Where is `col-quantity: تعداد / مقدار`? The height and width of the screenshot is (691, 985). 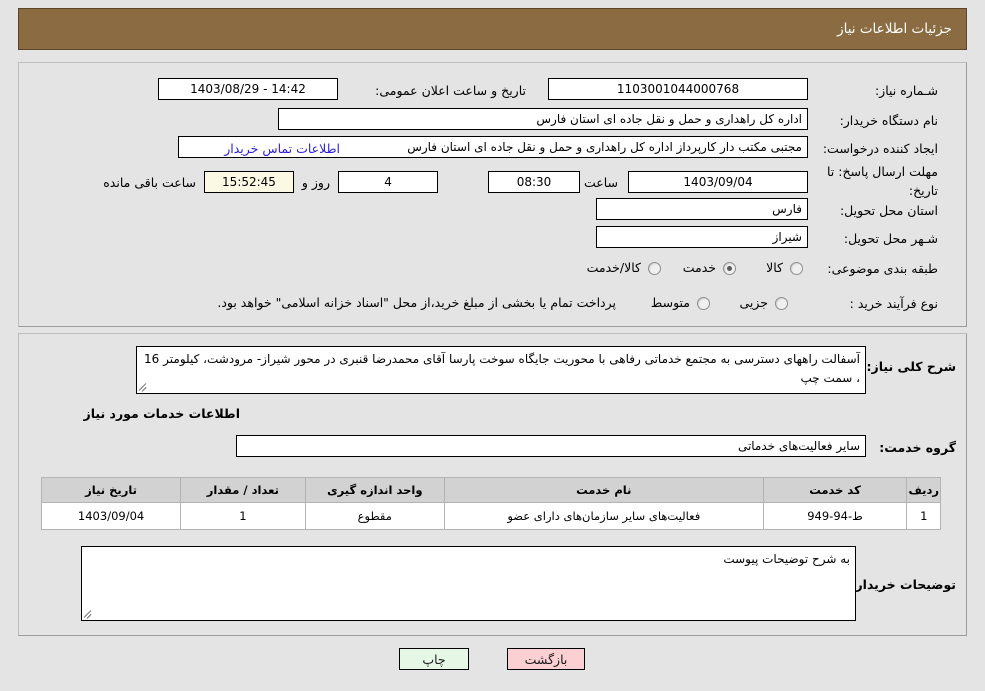
col-quantity: تعداد / مقدار is located at coordinates (243, 490).